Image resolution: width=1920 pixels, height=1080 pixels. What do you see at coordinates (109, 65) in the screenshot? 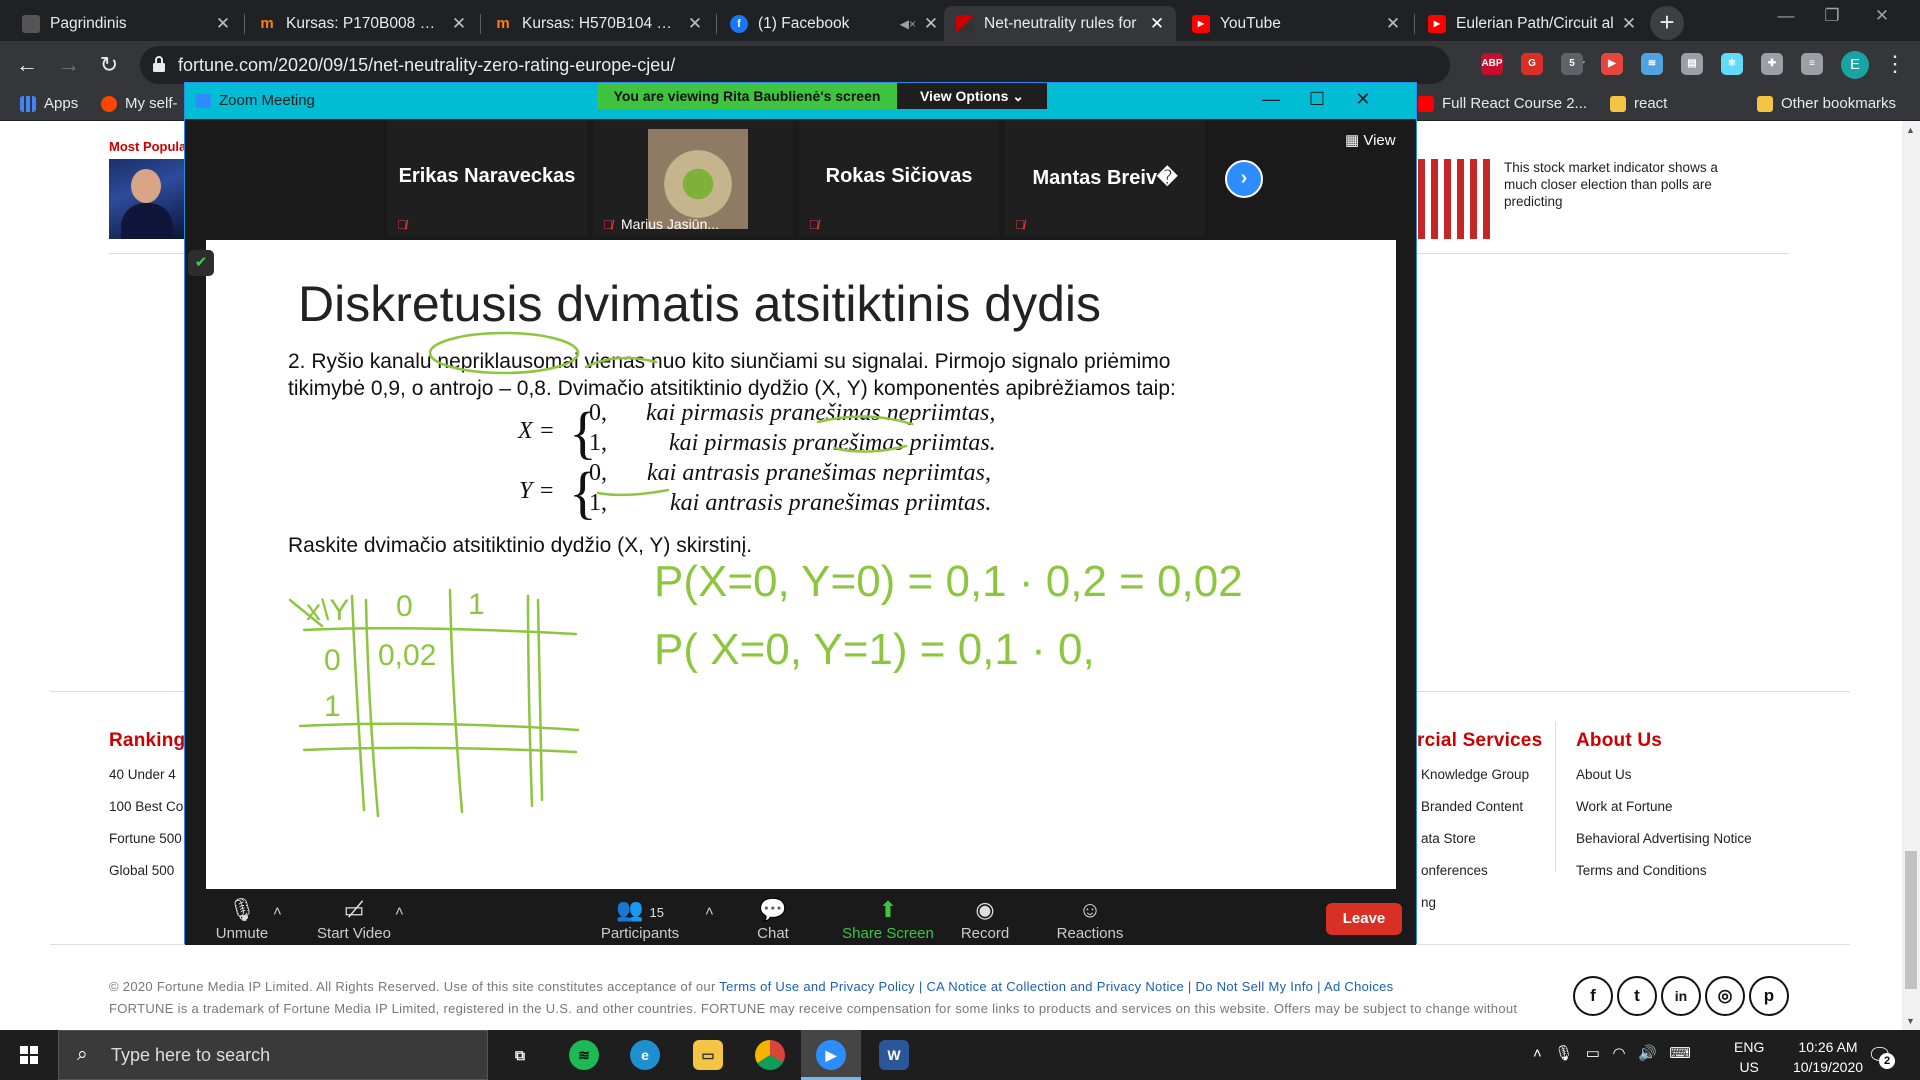
I see `reload-icon: ↻` at bounding box center [109, 65].